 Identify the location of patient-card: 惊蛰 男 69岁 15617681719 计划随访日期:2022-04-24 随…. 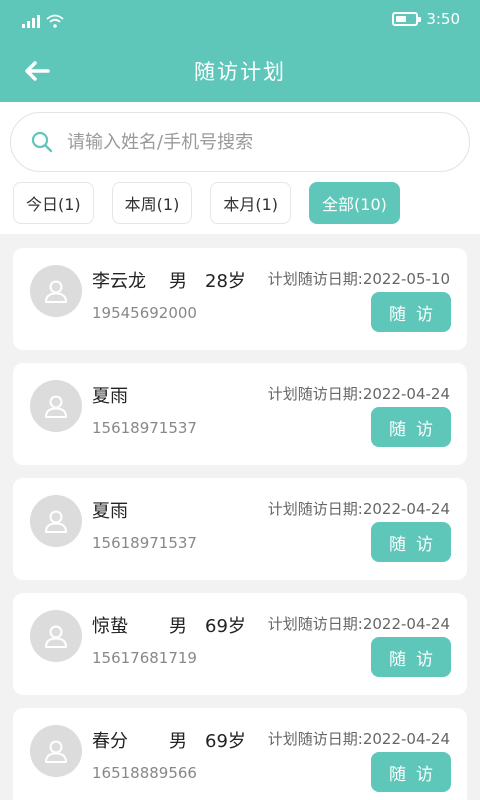
(240, 644).